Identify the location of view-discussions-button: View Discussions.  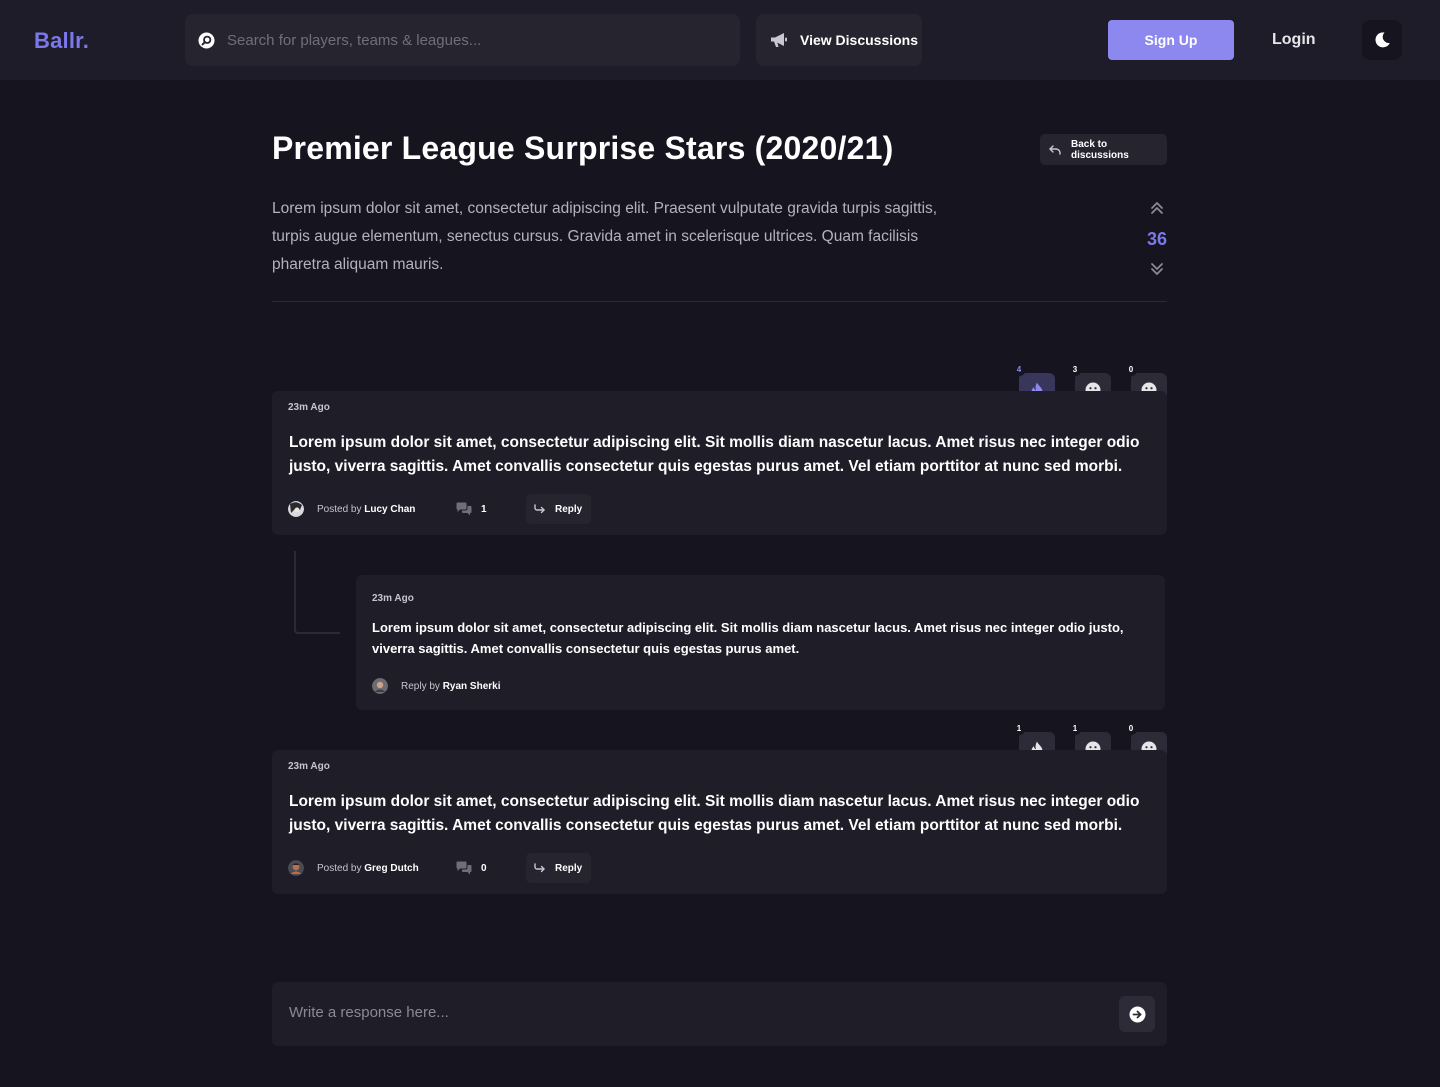
(839, 40).